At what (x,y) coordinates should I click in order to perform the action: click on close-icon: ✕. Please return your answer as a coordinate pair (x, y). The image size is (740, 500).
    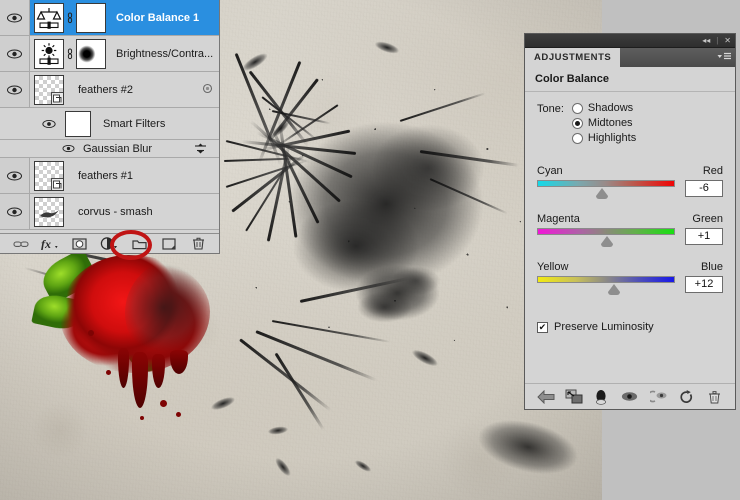
    Looking at the image, I should click on (727, 40).